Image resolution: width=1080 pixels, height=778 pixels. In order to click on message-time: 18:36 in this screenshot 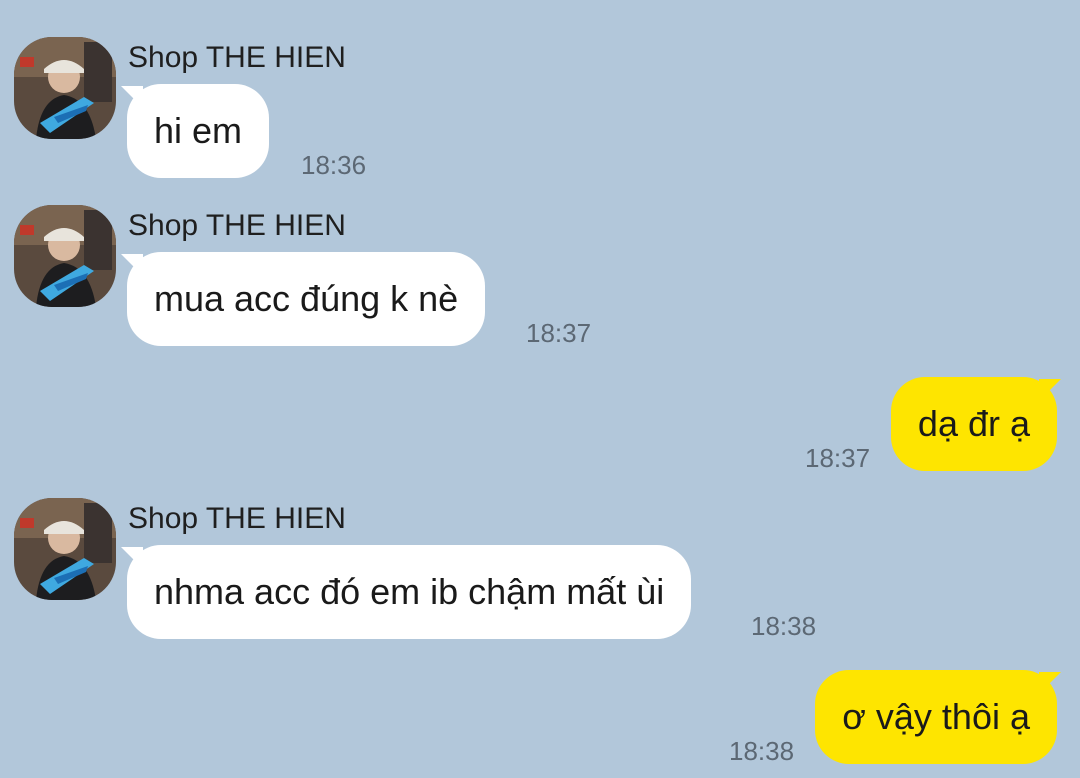, I will do `click(334, 165)`.